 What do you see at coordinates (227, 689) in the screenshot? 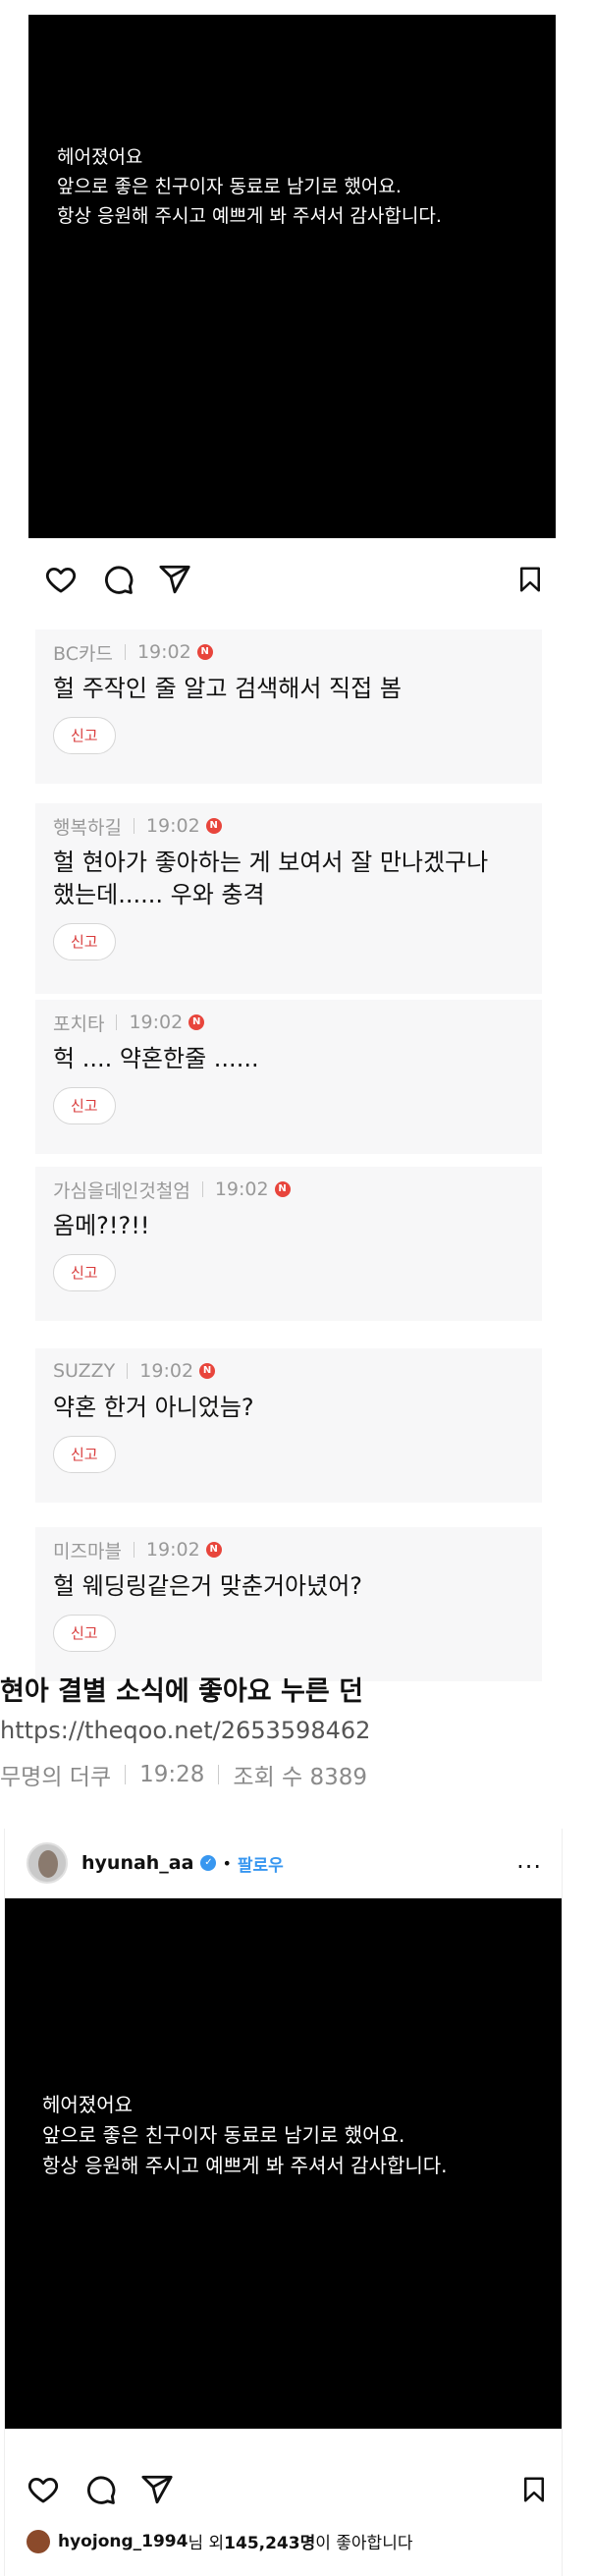
I see `comment-text: 헐 주작인 줄 알고 검색해서 직접 봄` at bounding box center [227, 689].